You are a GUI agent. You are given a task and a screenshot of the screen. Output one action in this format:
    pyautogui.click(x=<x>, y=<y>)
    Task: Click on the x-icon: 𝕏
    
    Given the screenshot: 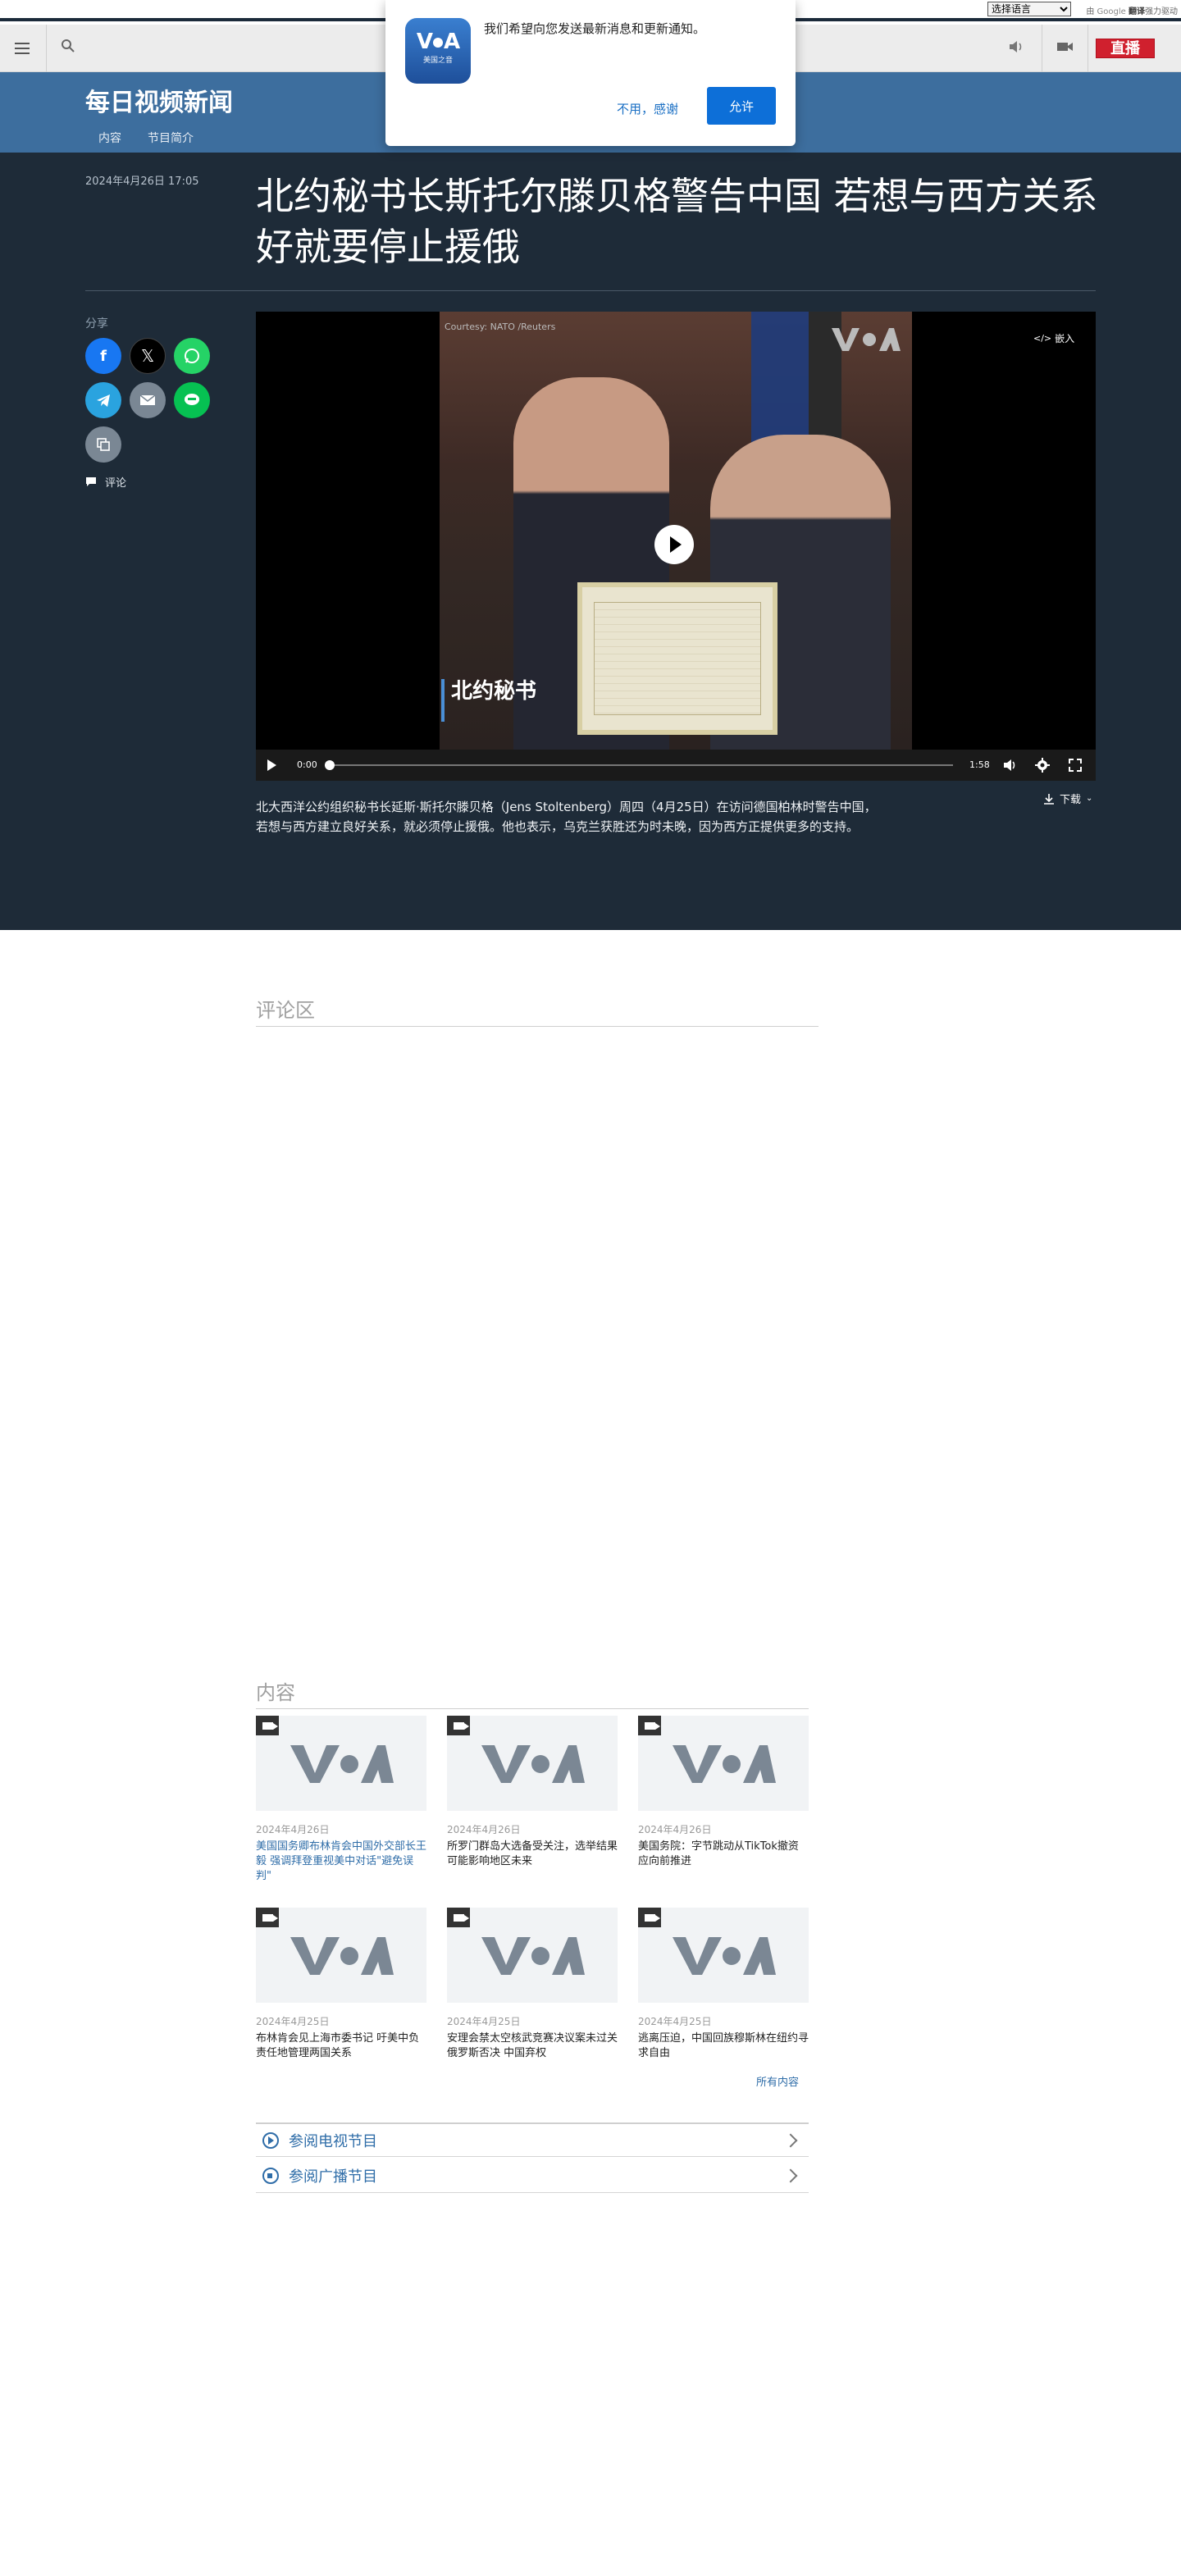 What is the action you would take?
    pyautogui.click(x=147, y=356)
    